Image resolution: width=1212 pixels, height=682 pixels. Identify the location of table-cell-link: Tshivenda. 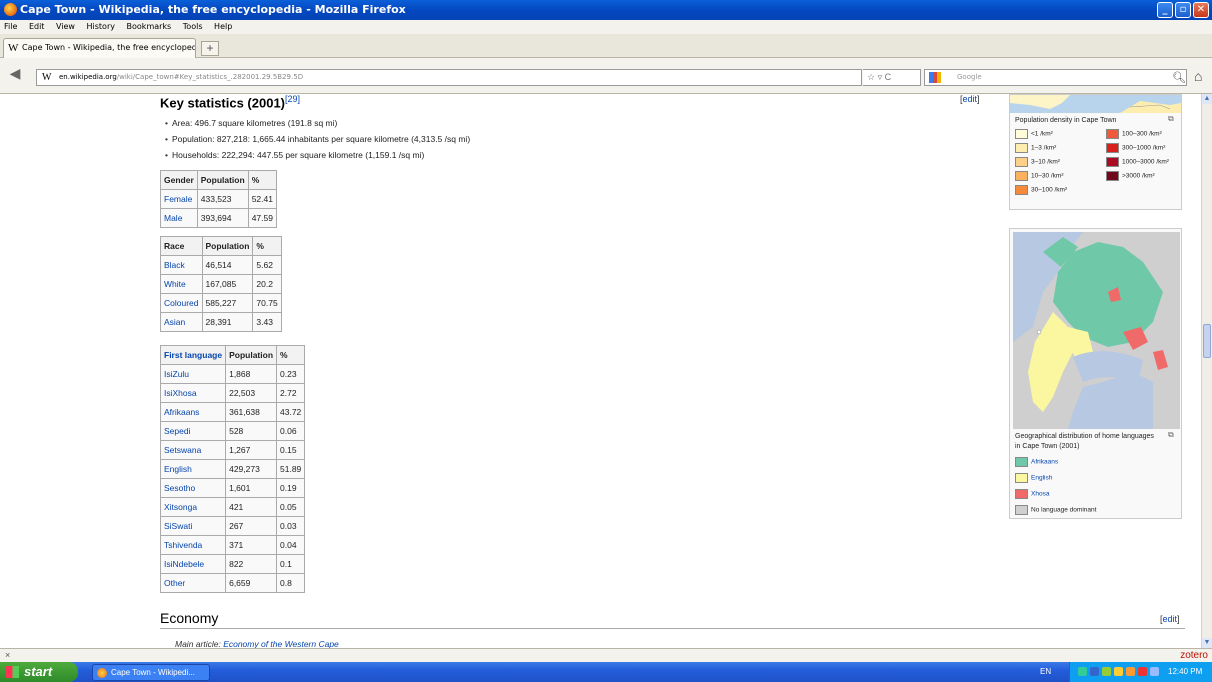
(193, 545).